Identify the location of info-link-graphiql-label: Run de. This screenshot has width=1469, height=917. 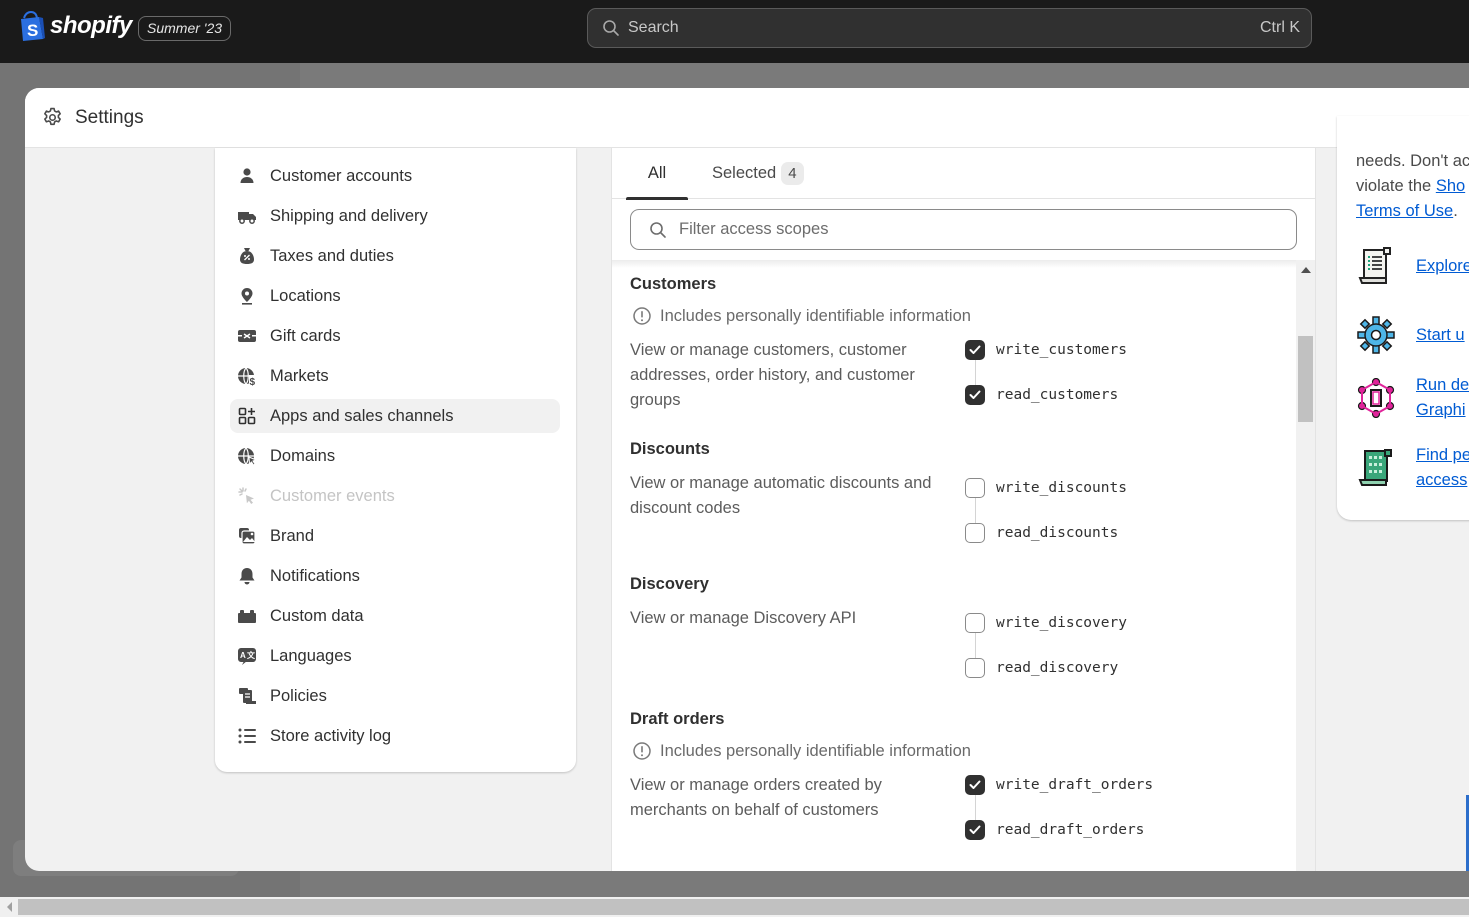
(1442, 385).